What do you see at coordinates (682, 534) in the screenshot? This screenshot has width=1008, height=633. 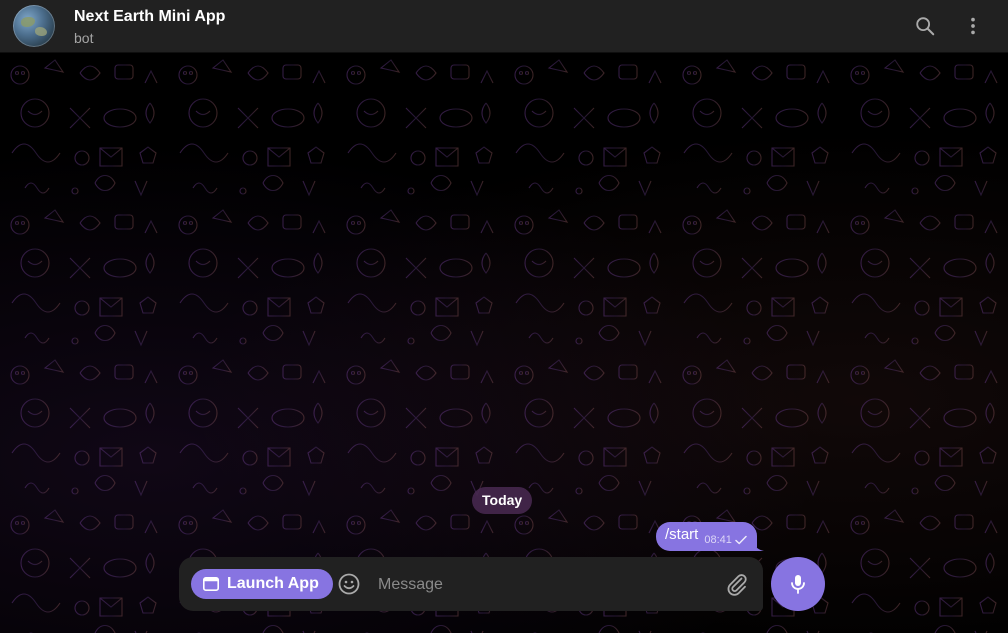 I see `message-text: /start` at bounding box center [682, 534].